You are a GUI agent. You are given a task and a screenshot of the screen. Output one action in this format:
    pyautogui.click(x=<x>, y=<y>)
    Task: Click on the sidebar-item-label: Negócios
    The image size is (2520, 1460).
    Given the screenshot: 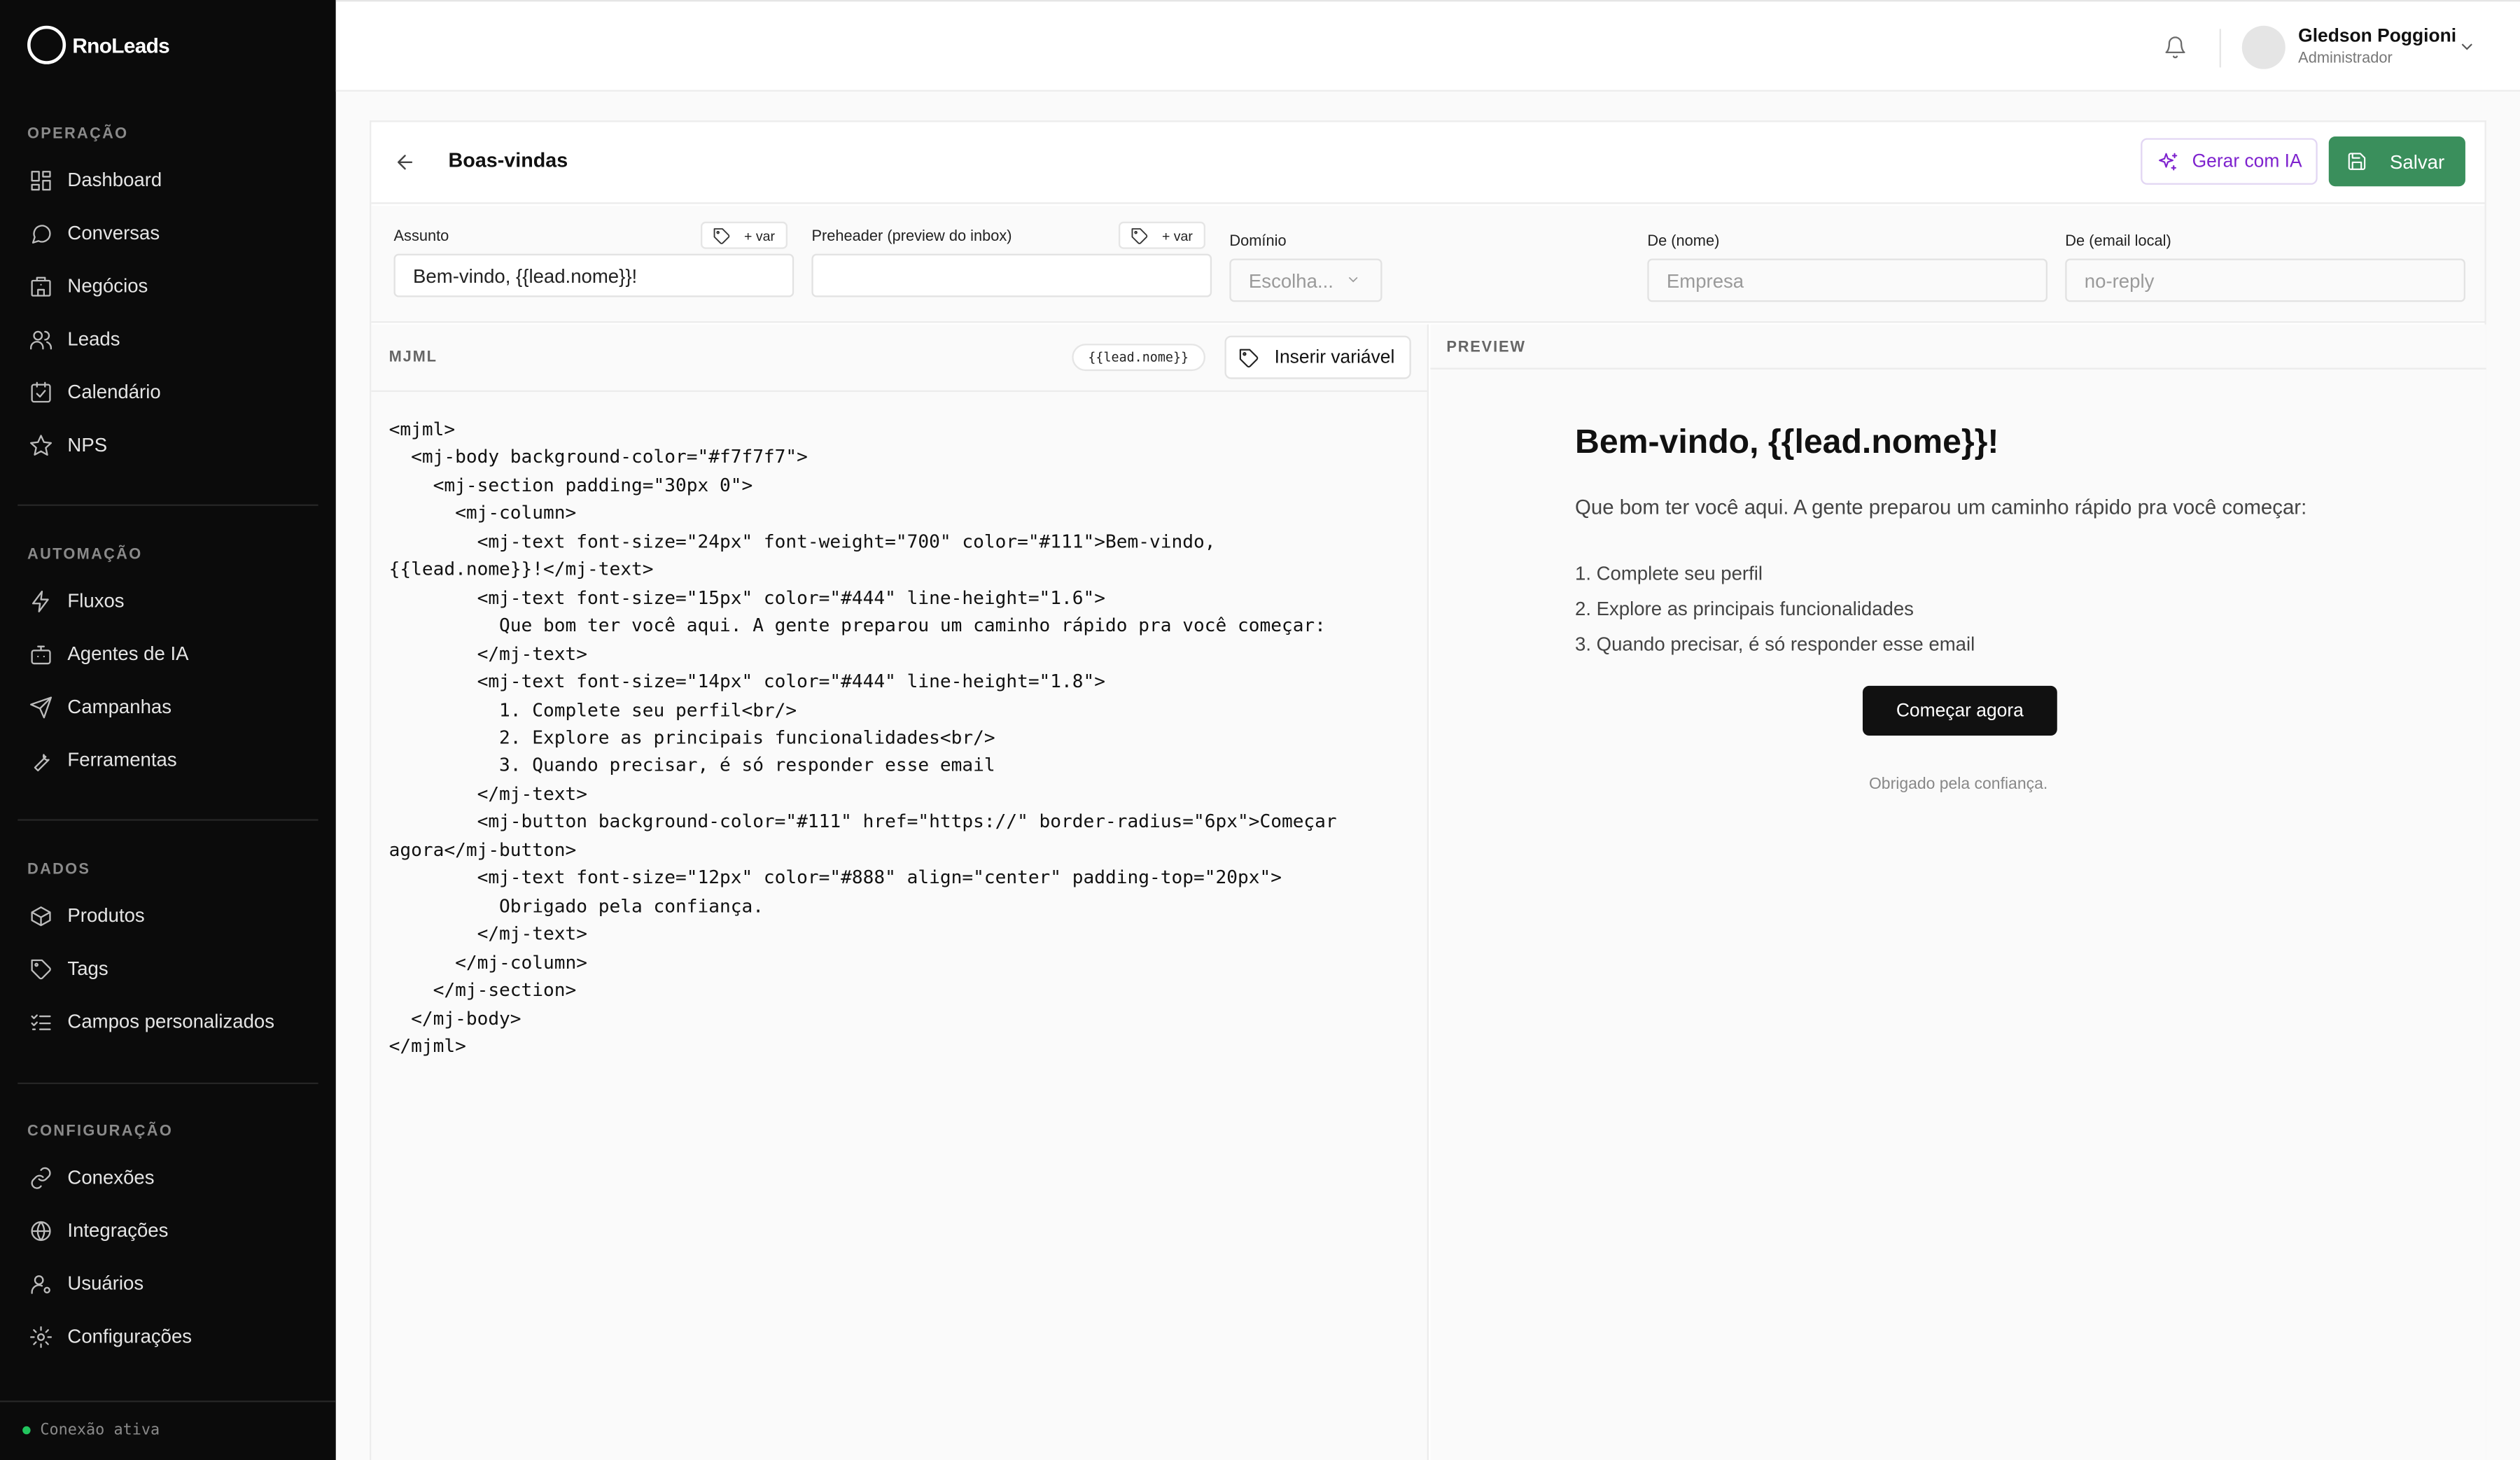 What is the action you would take?
    pyautogui.click(x=107, y=285)
    